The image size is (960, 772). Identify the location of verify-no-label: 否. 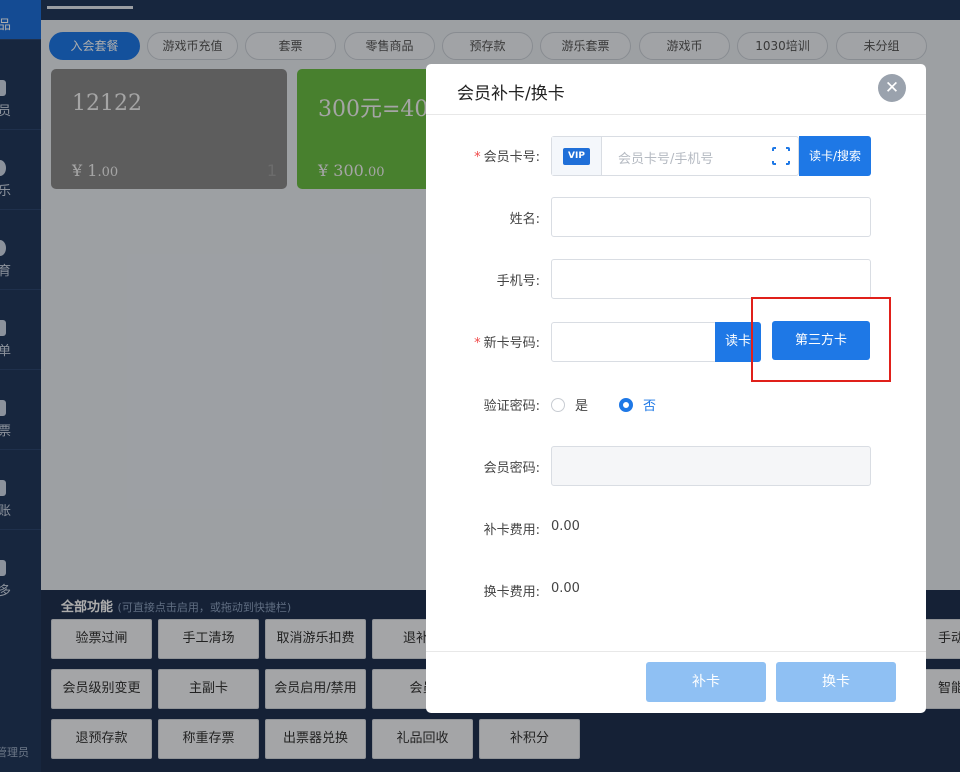
(649, 404).